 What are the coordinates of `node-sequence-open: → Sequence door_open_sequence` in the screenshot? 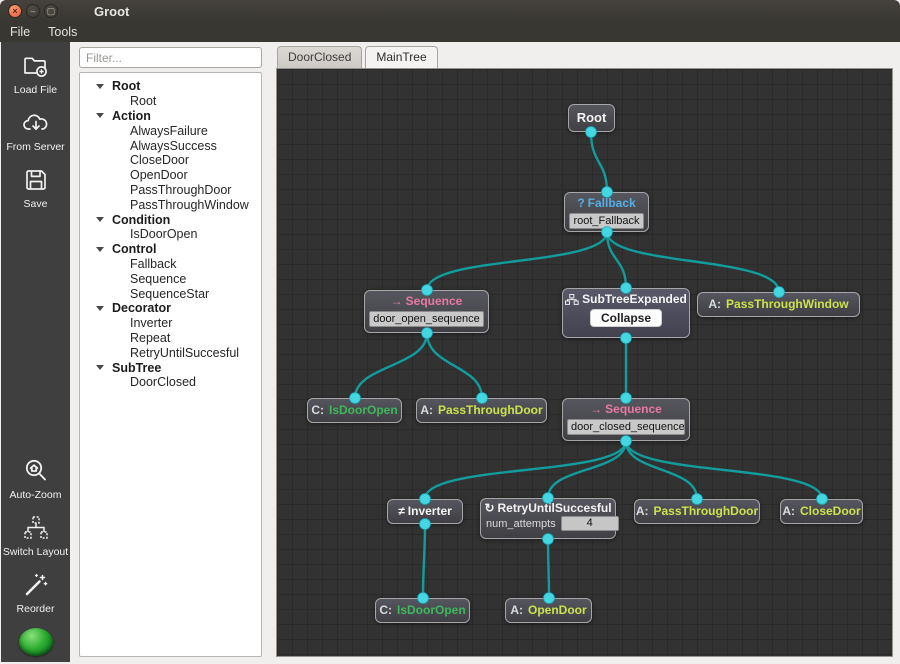 It's located at (426, 311).